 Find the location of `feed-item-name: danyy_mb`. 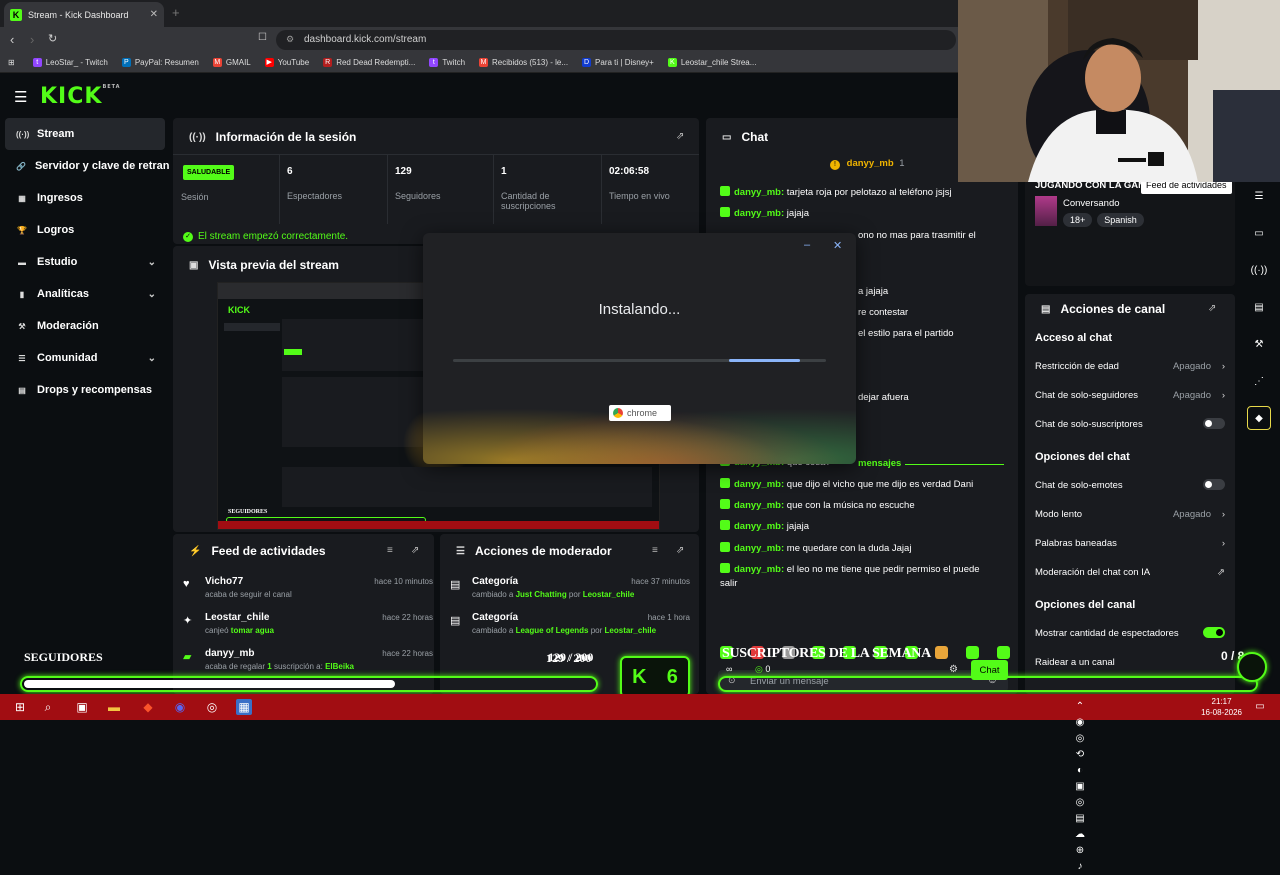

feed-item-name: danyy_mb is located at coordinates (229, 653).